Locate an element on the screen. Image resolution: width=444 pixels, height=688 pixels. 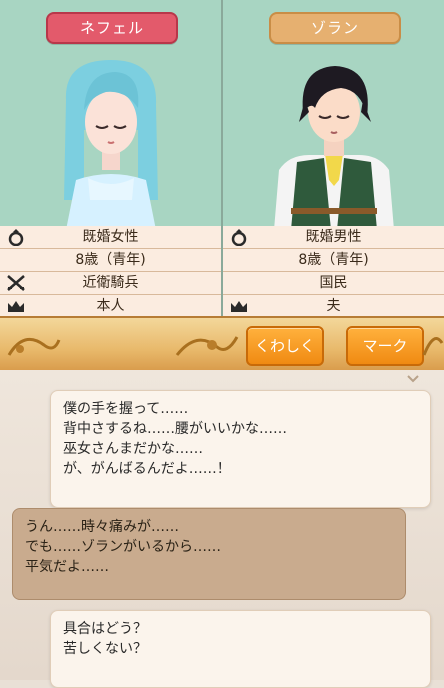
info-row-marital: 既婚女性 is located at coordinates (110, 237).